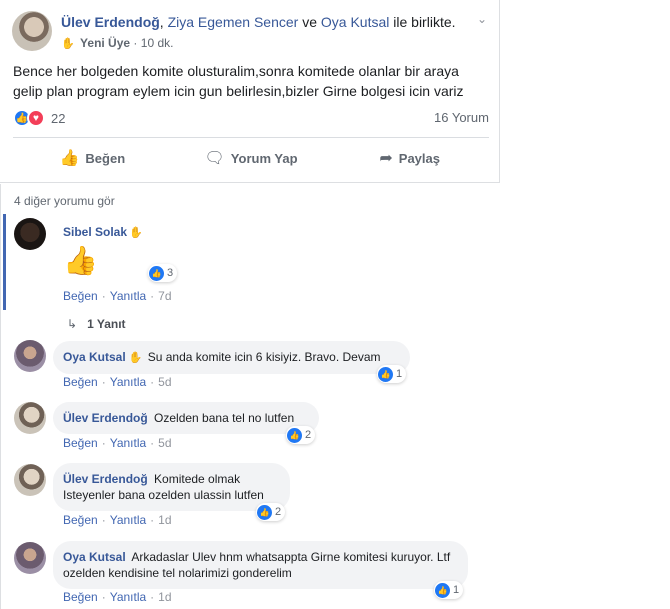 This screenshot has width=670, height=609. I want to click on reply-arrow-icon: ↳, so click(72, 324).